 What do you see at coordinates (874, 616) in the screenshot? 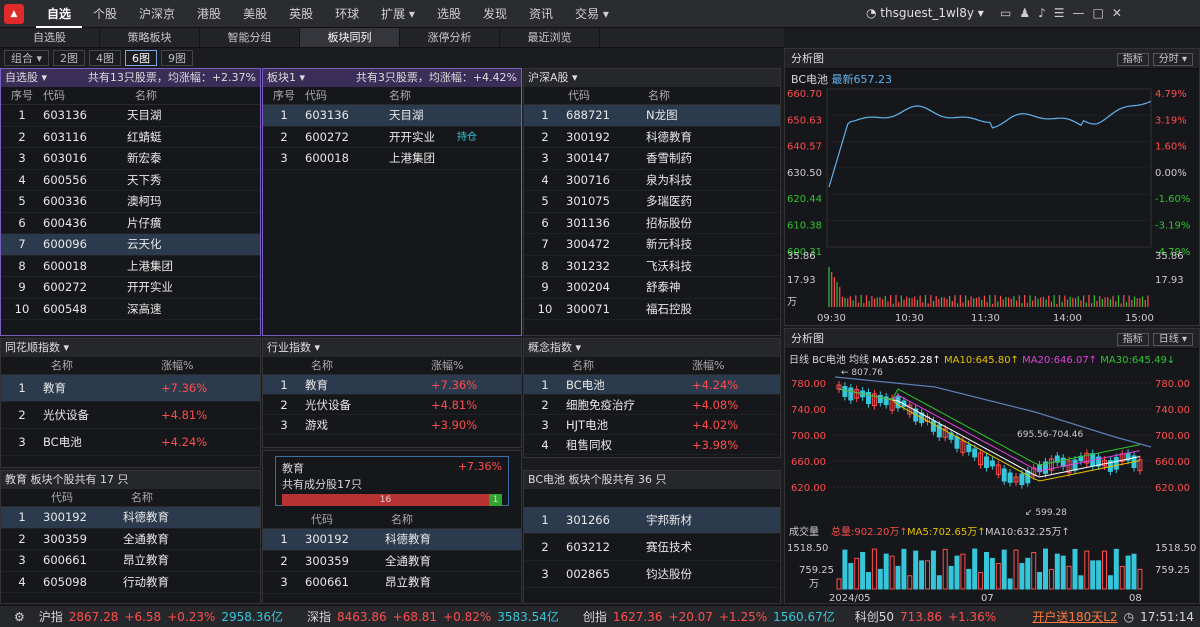
I see `kc50-name: 科创50` at bounding box center [874, 616].